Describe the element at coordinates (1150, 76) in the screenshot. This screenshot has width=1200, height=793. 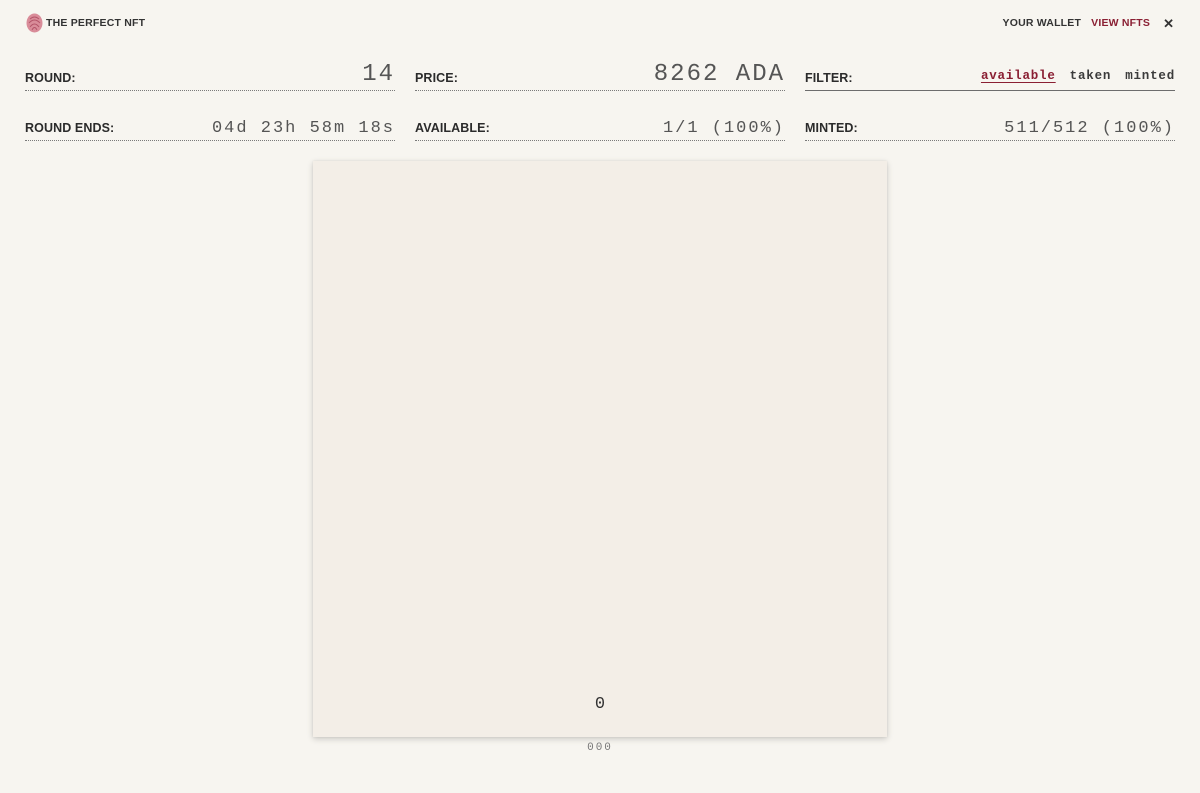
I see `filter-minted: minted` at that location.